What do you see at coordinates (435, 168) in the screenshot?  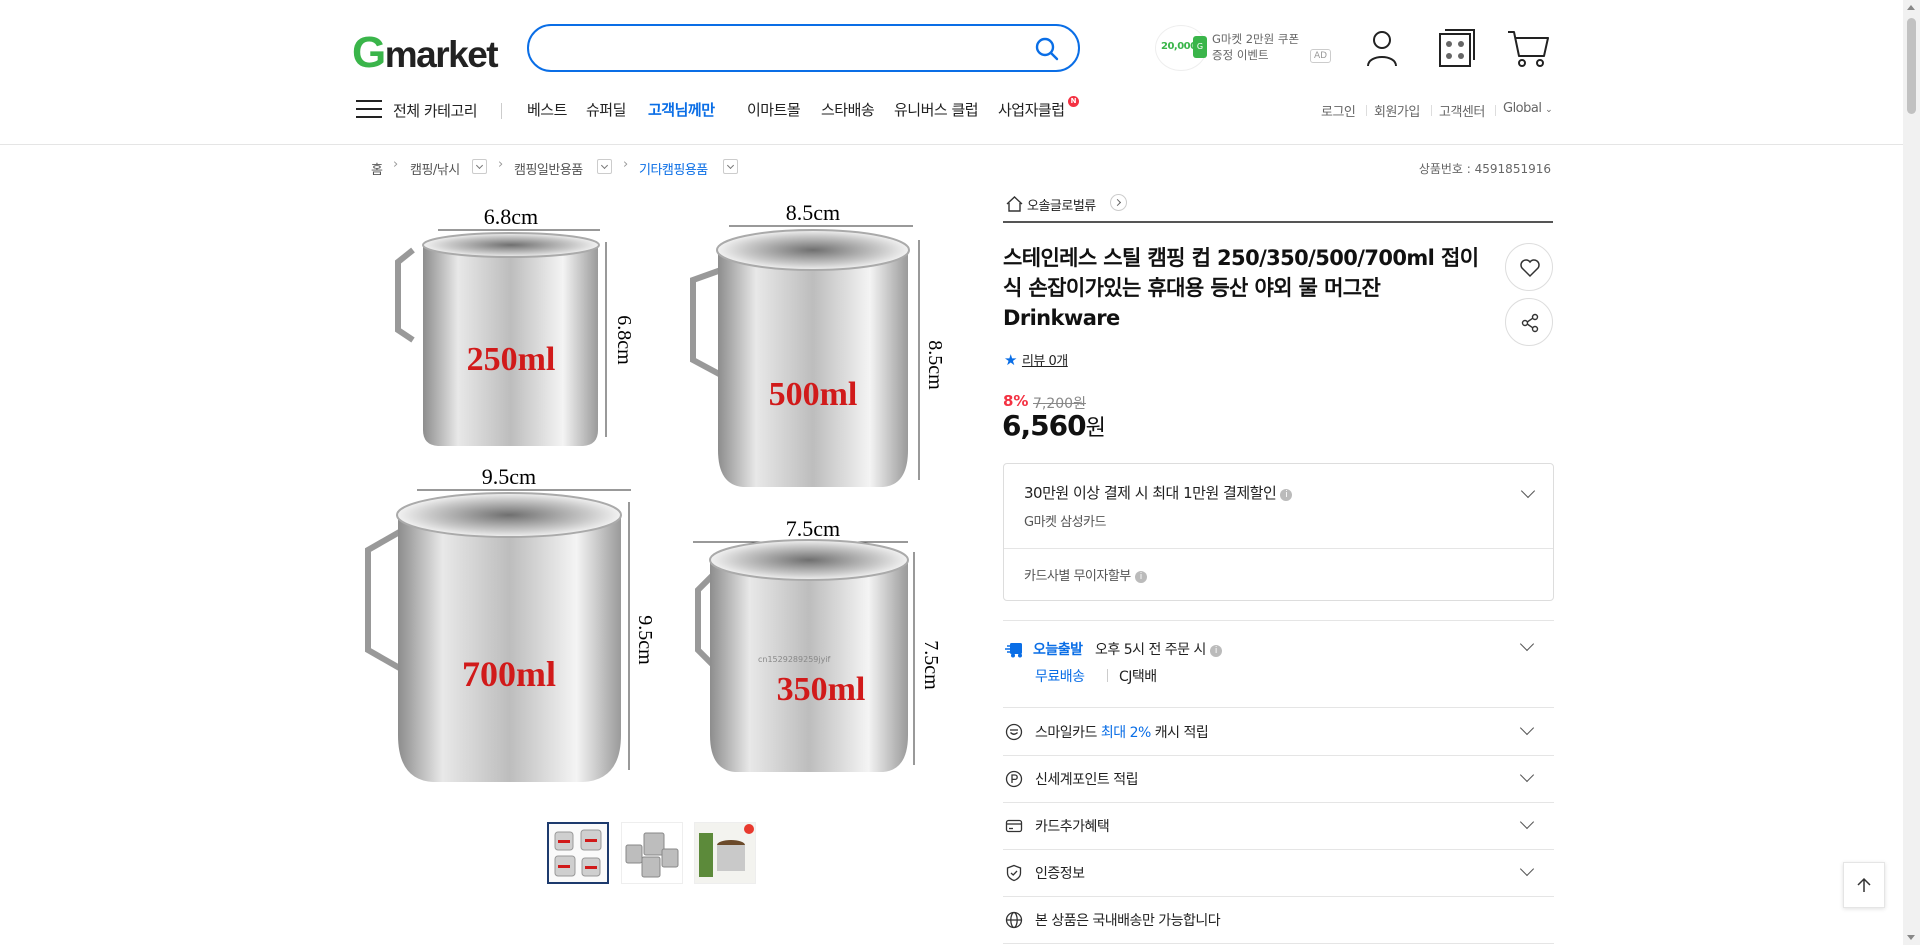 I see `breadcrumb-camping-fishing: 캠핑/낚시` at bounding box center [435, 168].